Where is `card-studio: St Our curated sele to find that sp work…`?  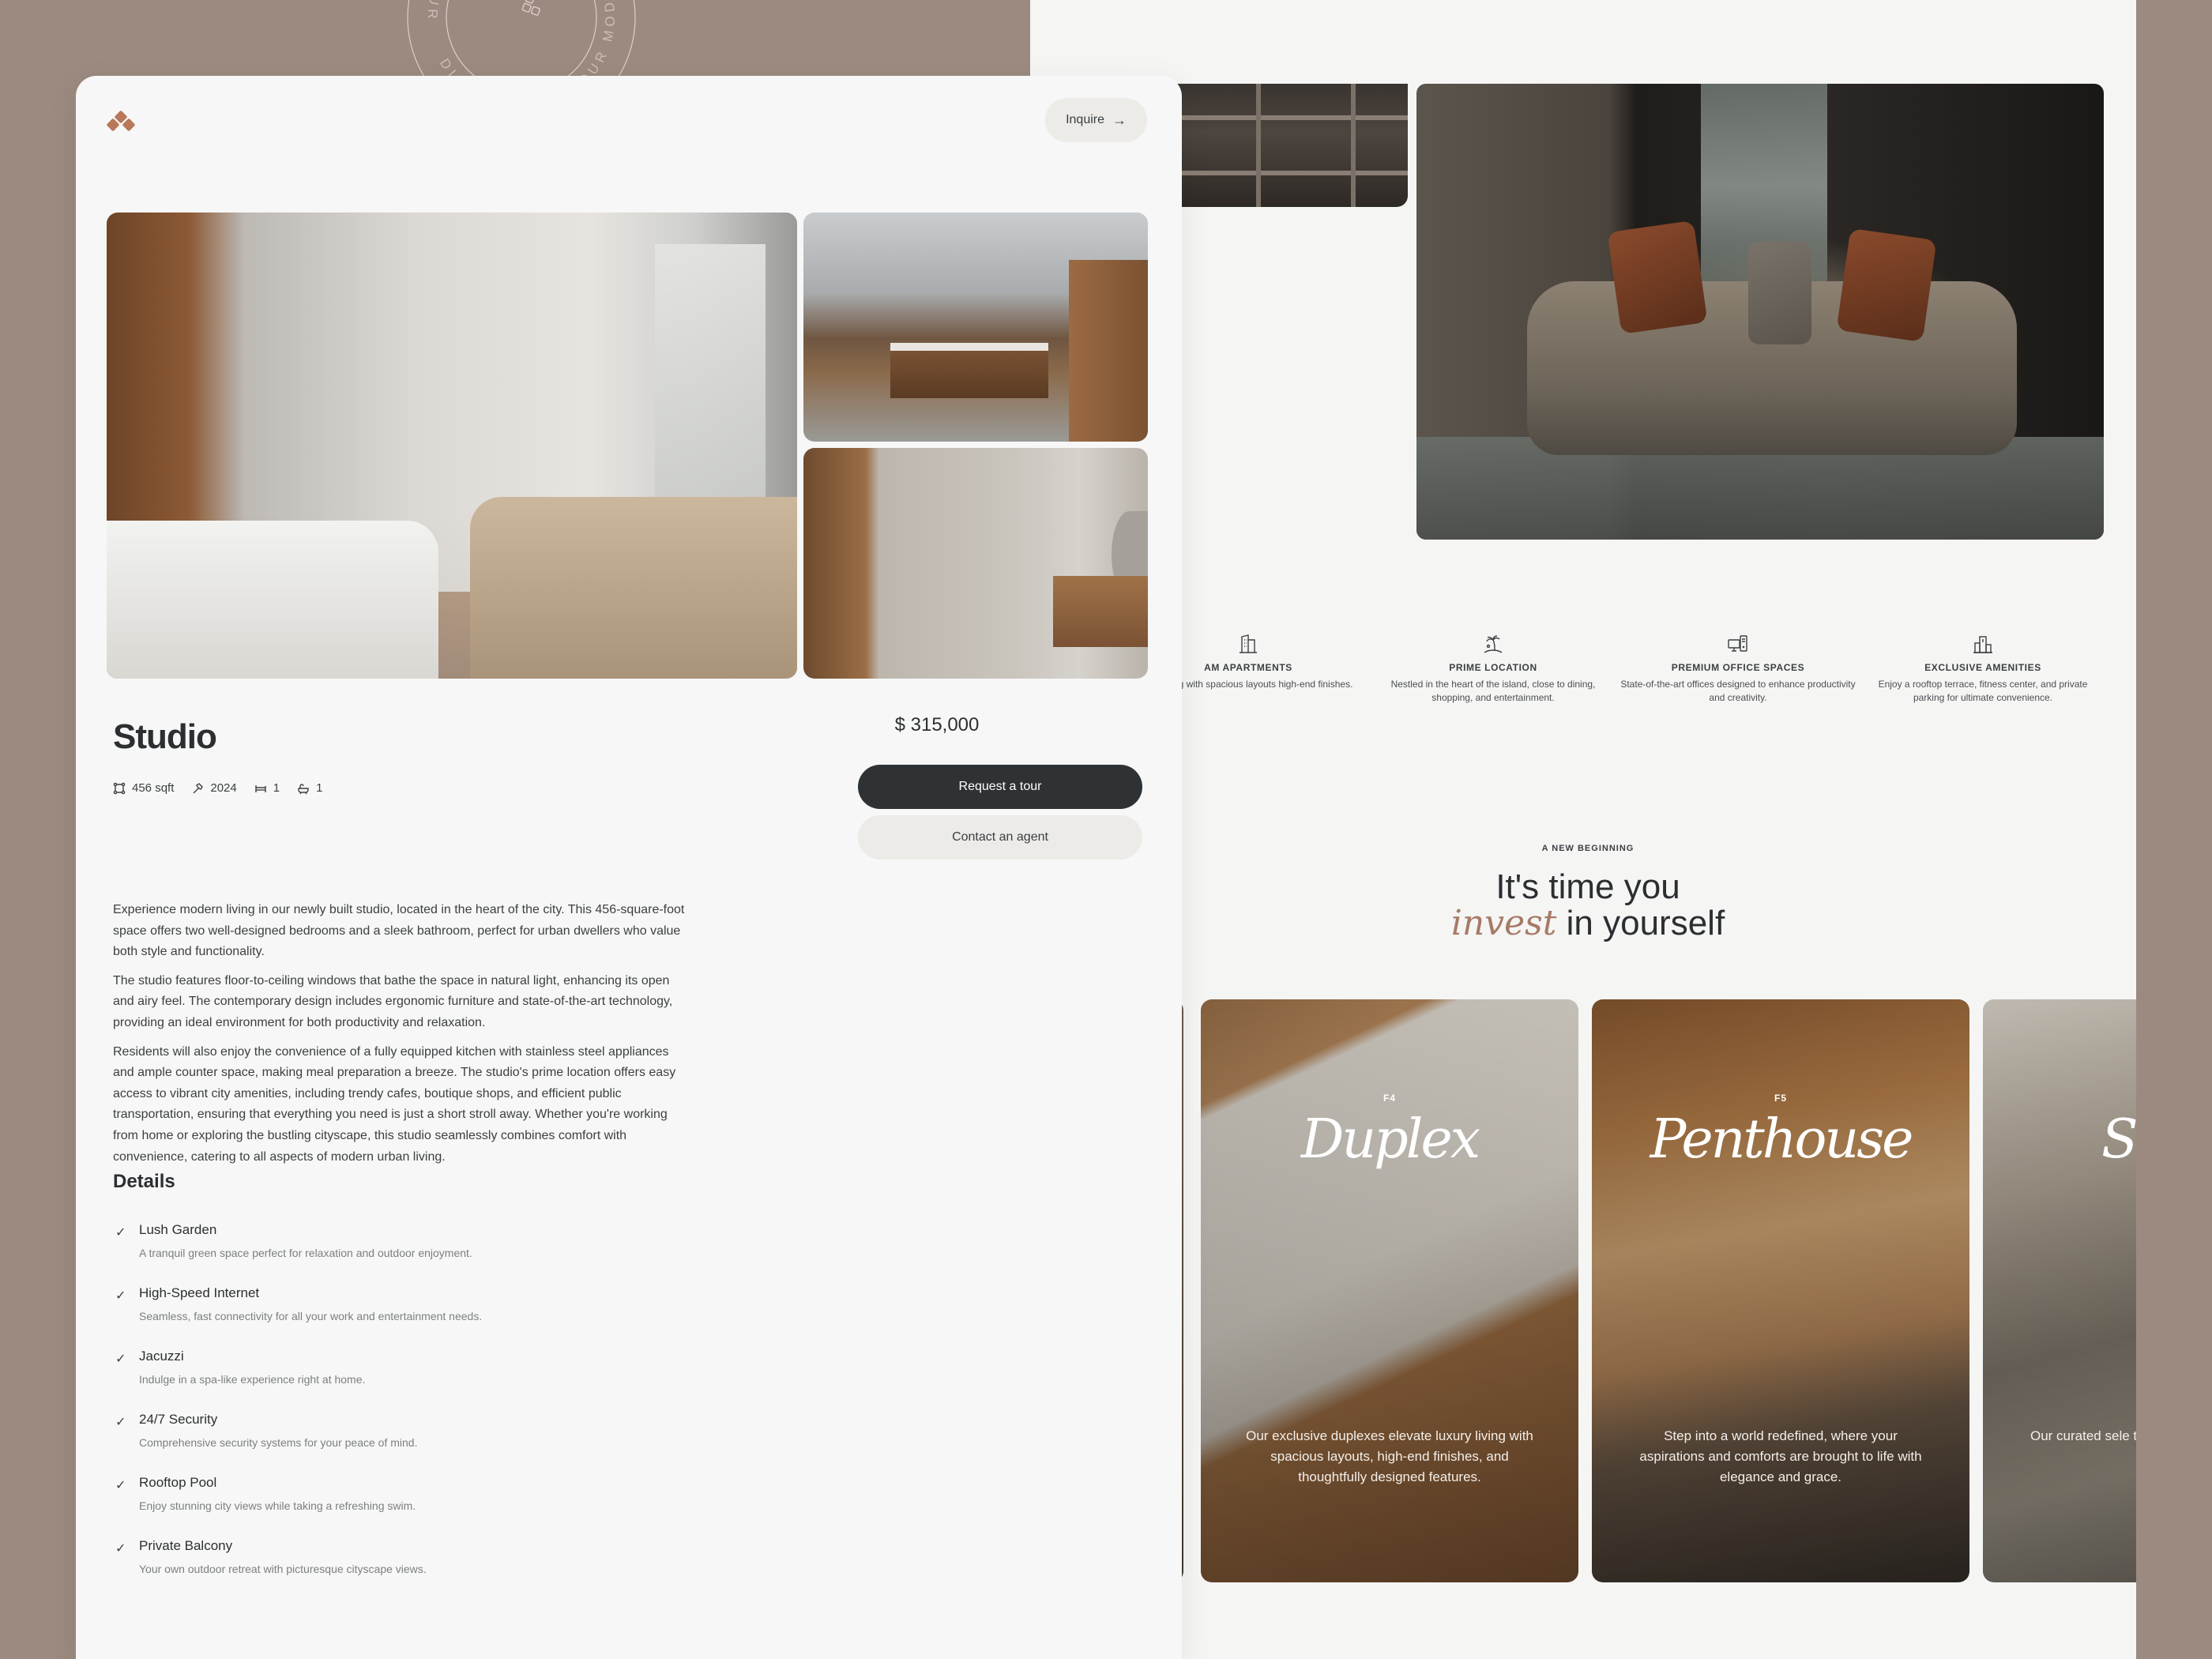
card-studio: St Our curated sele to find that sp work… is located at coordinates (2059, 1291).